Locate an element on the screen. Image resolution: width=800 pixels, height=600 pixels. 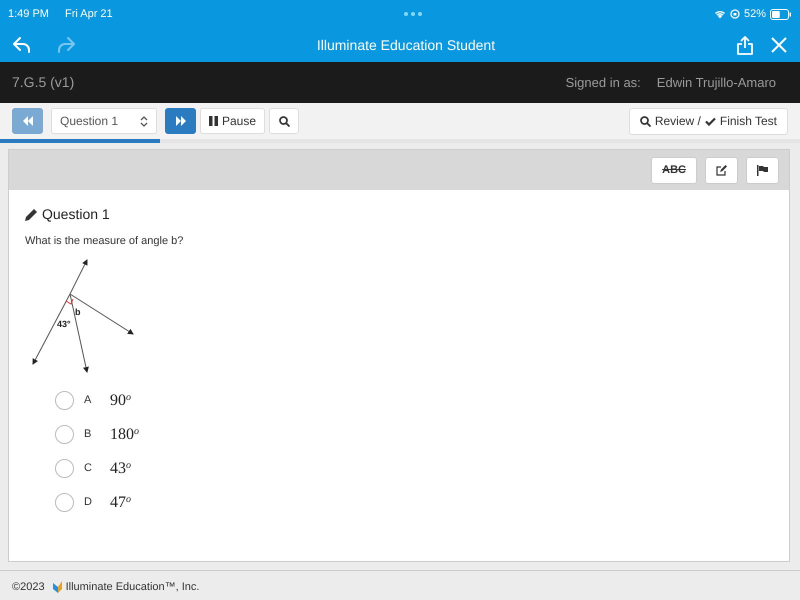
close-icon is located at coordinates (779, 45).